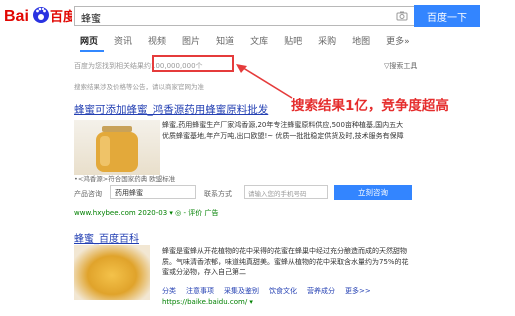 Image resolution: width=515 pixels, height=316 pixels. What do you see at coordinates (398, 41) in the screenshot?
I see `tab-more: 更多»` at bounding box center [398, 41].